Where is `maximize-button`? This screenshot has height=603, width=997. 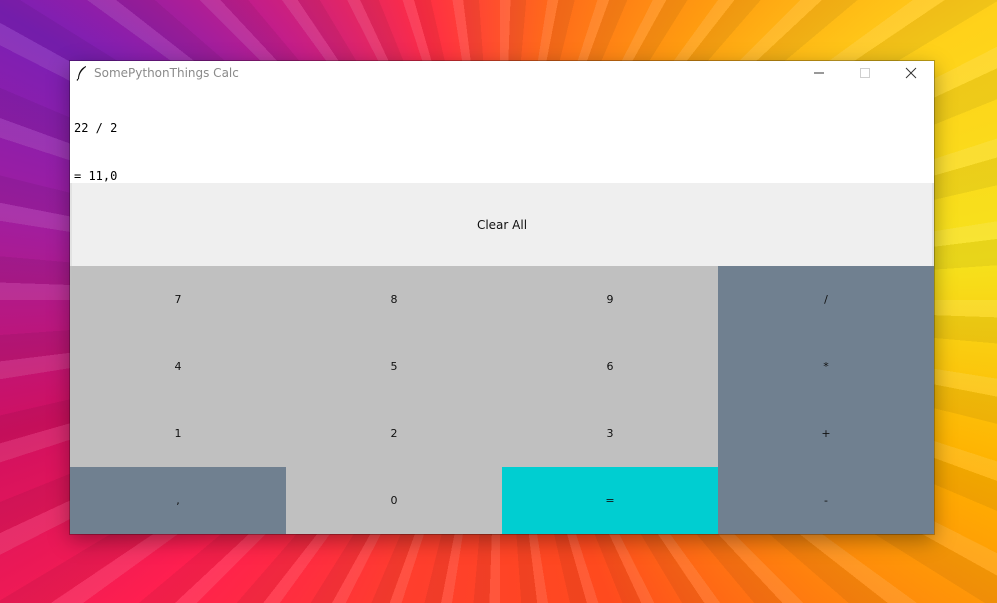
maximize-button is located at coordinates (865, 73).